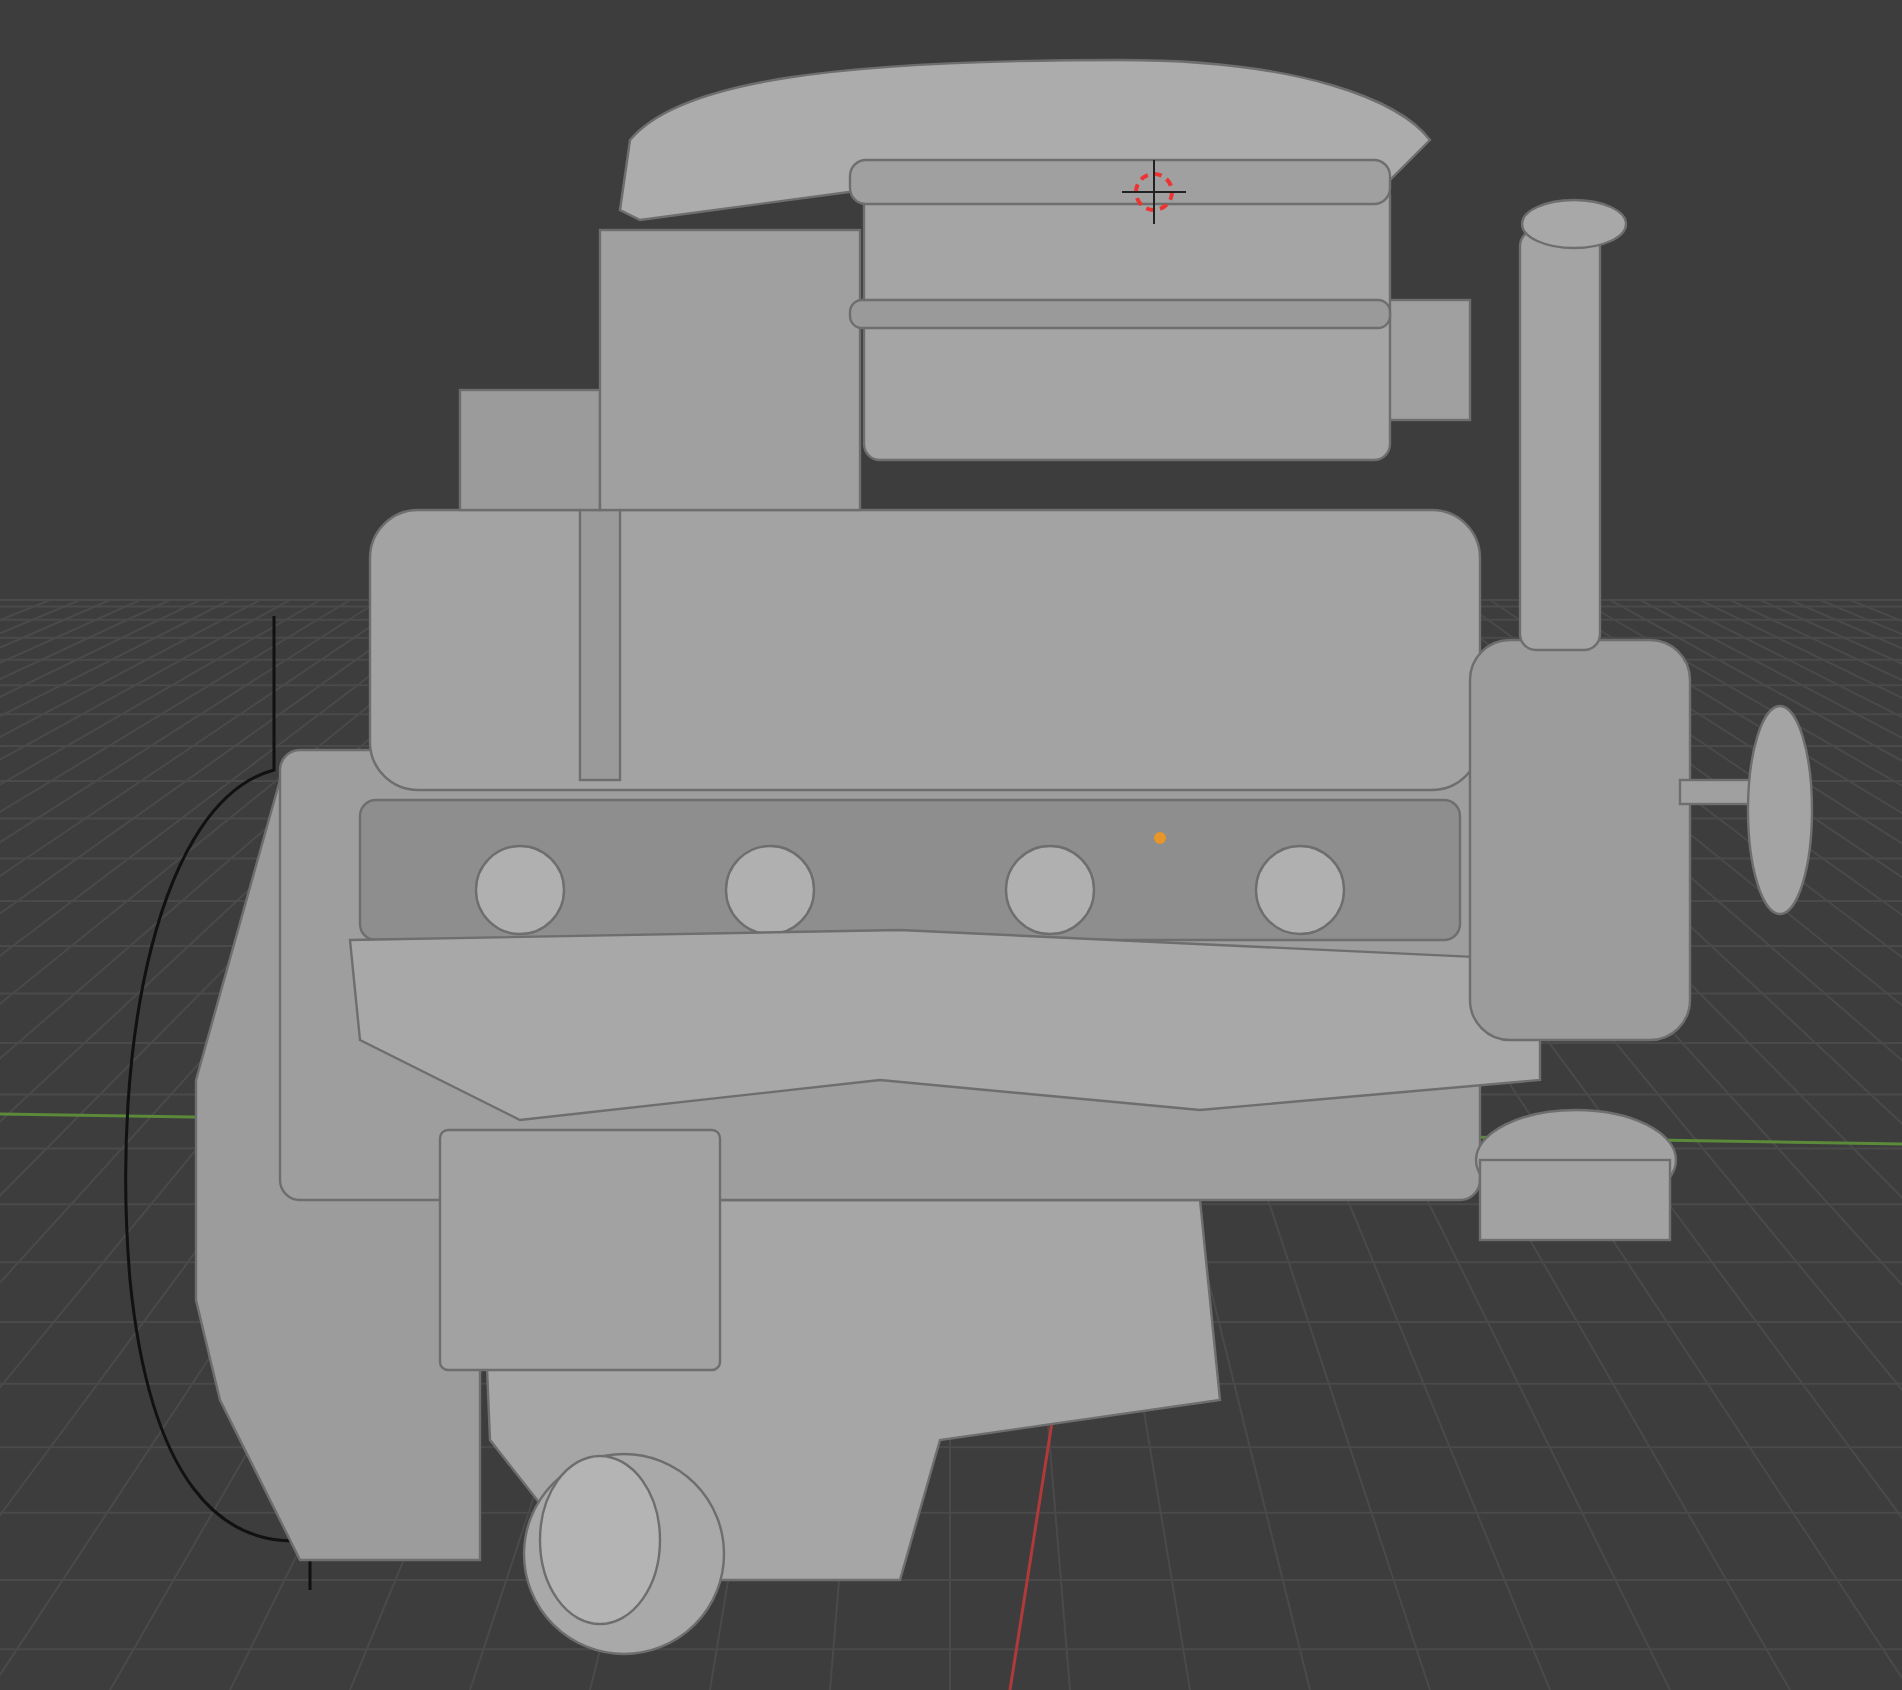  What do you see at coordinates (1154, 192) in the screenshot?
I see `cursor-icon` at bounding box center [1154, 192].